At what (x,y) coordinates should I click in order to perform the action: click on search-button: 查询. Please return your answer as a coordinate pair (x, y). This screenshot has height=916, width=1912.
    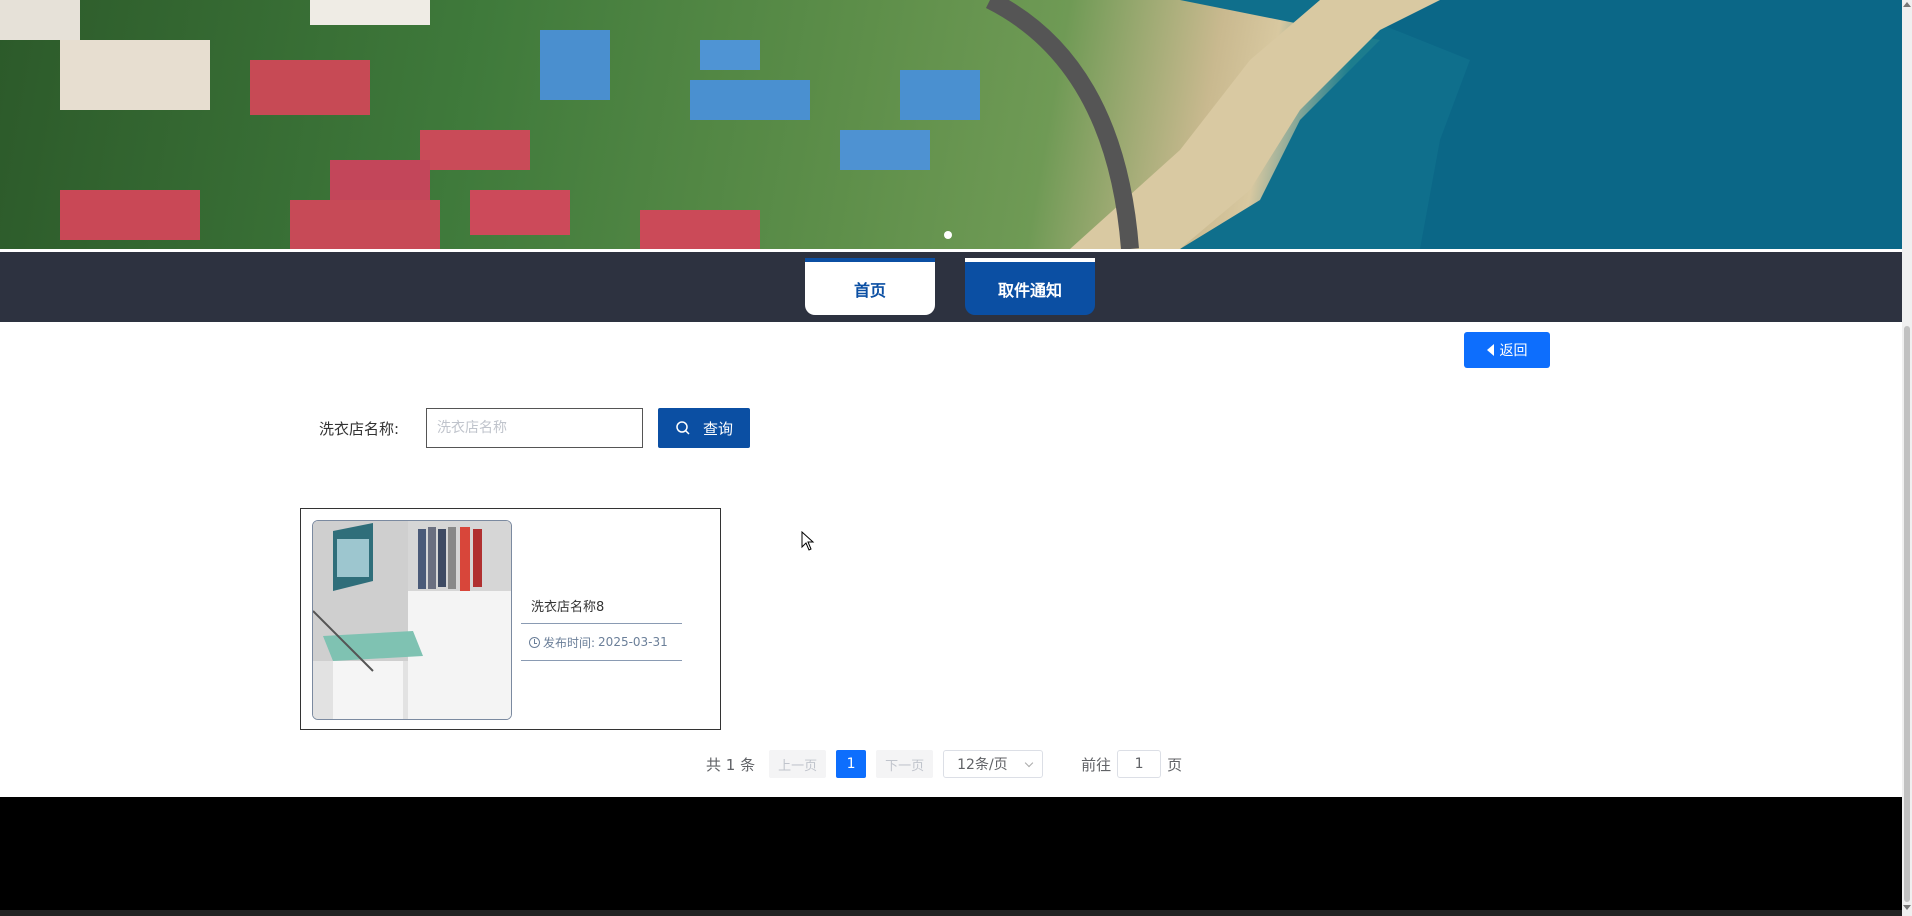
    Looking at the image, I should click on (704, 428).